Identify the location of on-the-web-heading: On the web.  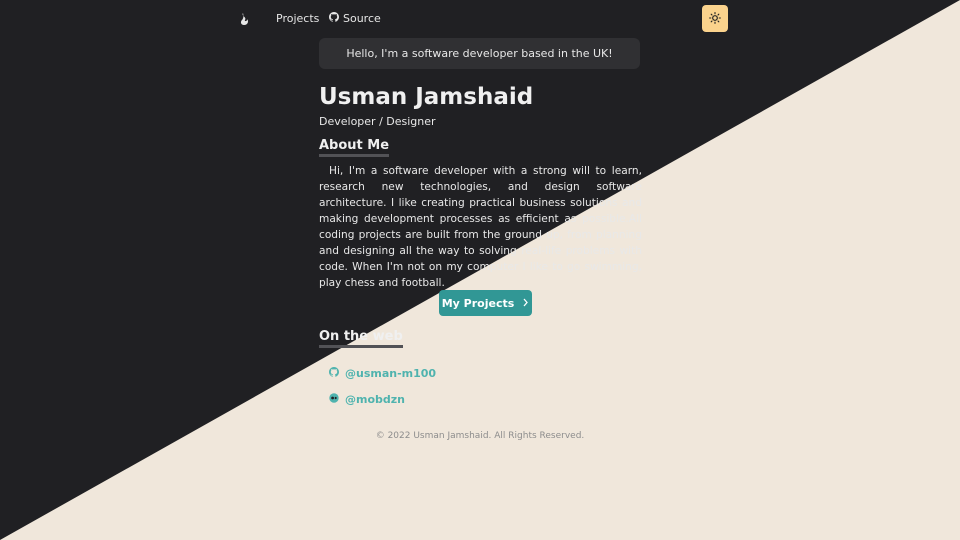
(361, 338).